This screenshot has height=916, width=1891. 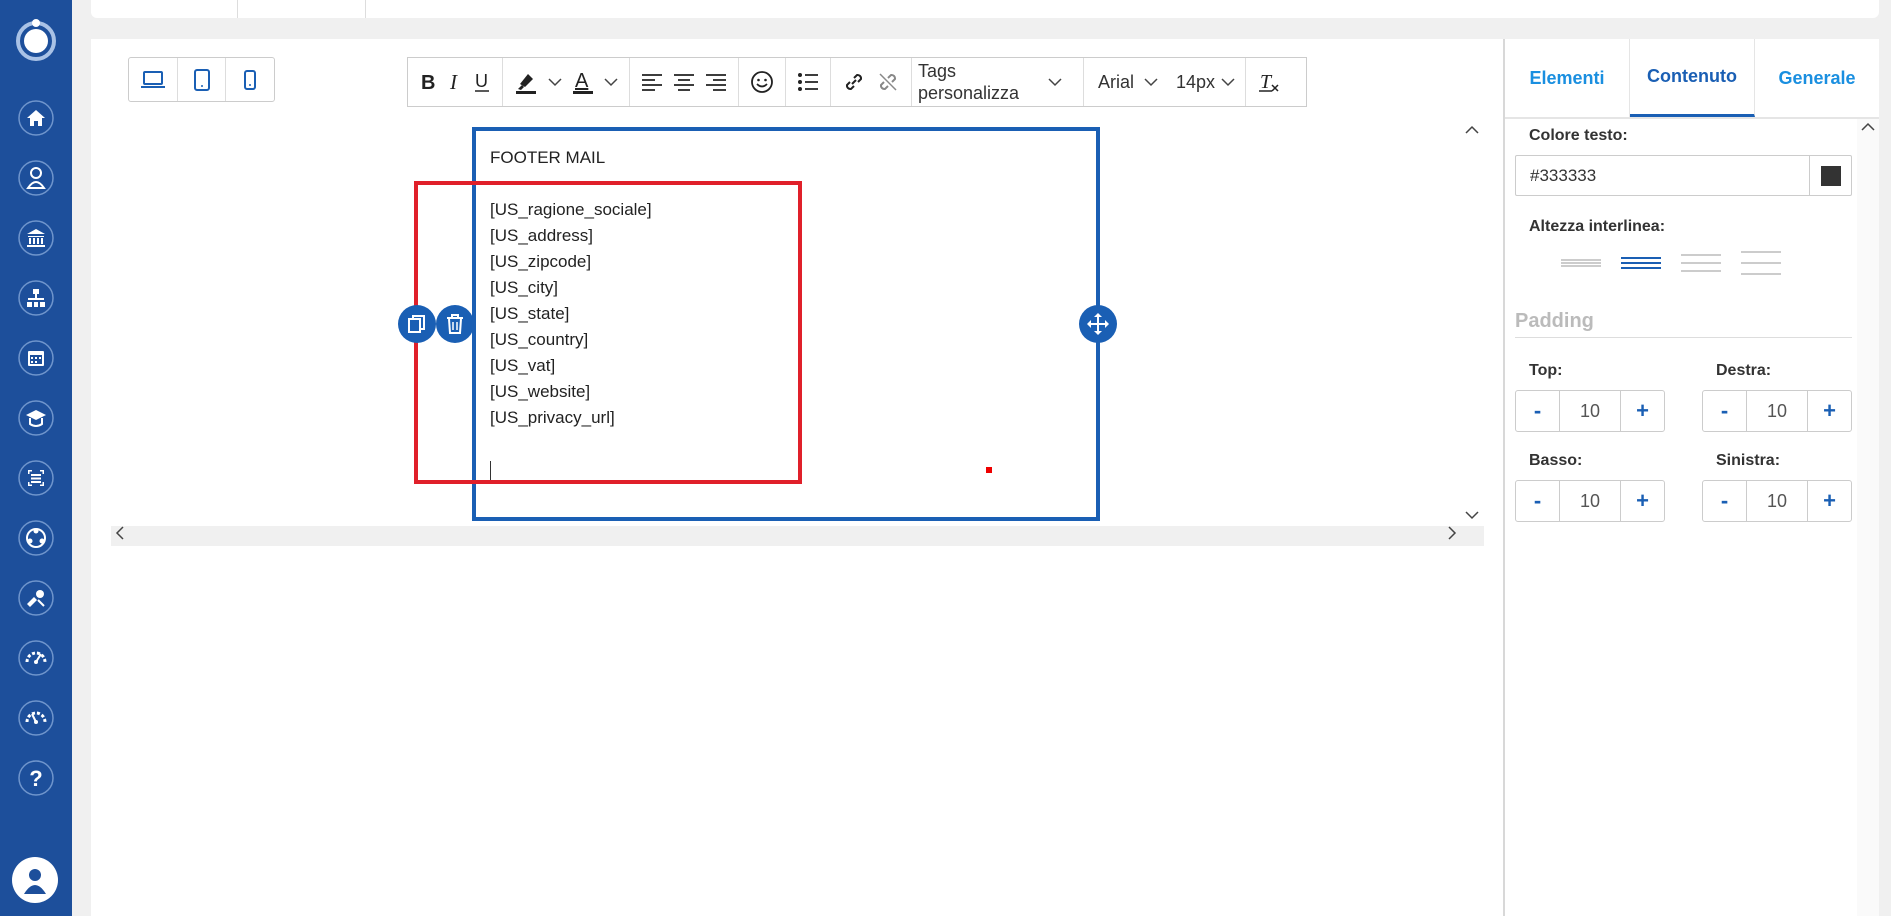 I want to click on scroll-right-arrow, so click(x=1452, y=536).